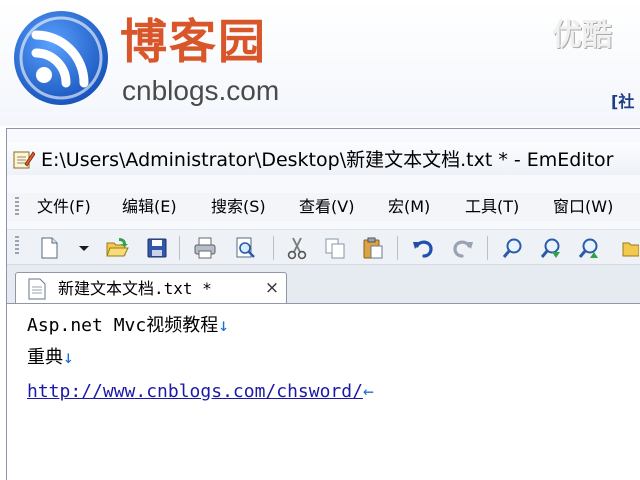 The height and width of the screenshot is (480, 640). What do you see at coordinates (492, 207) in the screenshot?
I see `menu-tools: 工具(T)` at bounding box center [492, 207].